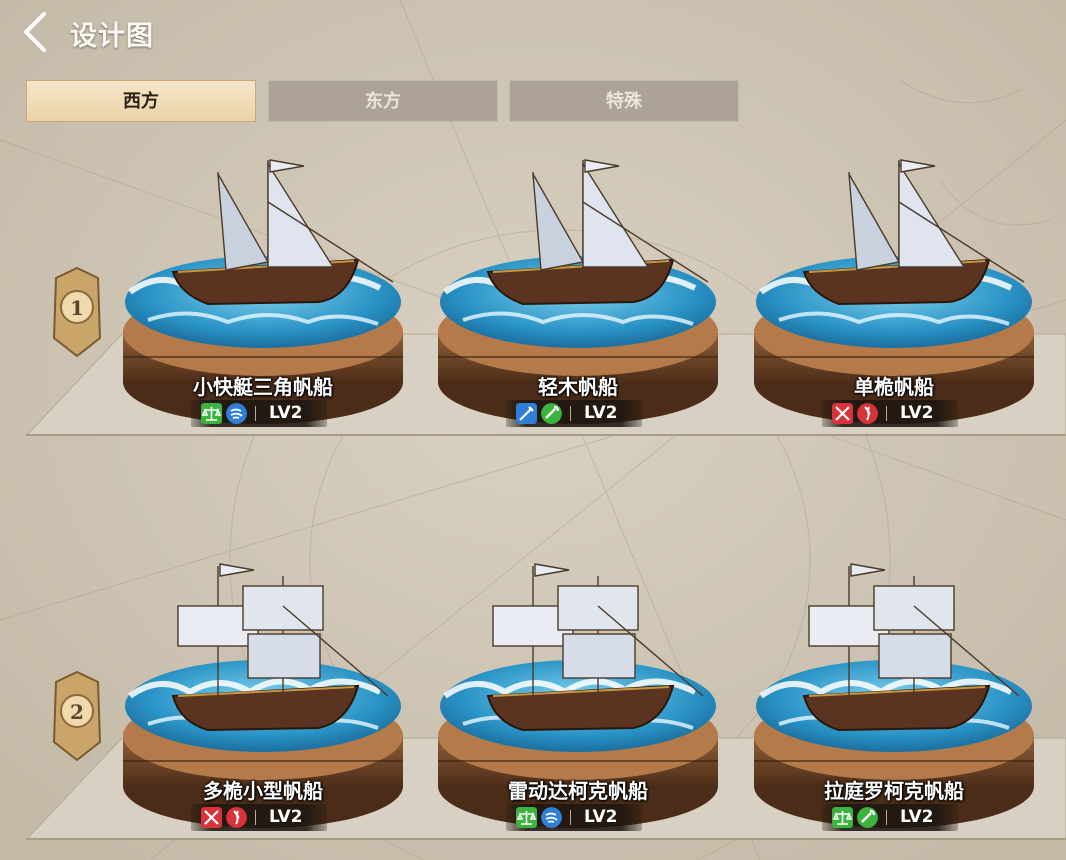 This screenshot has height=860, width=1066. I want to click on tier-badge-2: 2, so click(77, 718).